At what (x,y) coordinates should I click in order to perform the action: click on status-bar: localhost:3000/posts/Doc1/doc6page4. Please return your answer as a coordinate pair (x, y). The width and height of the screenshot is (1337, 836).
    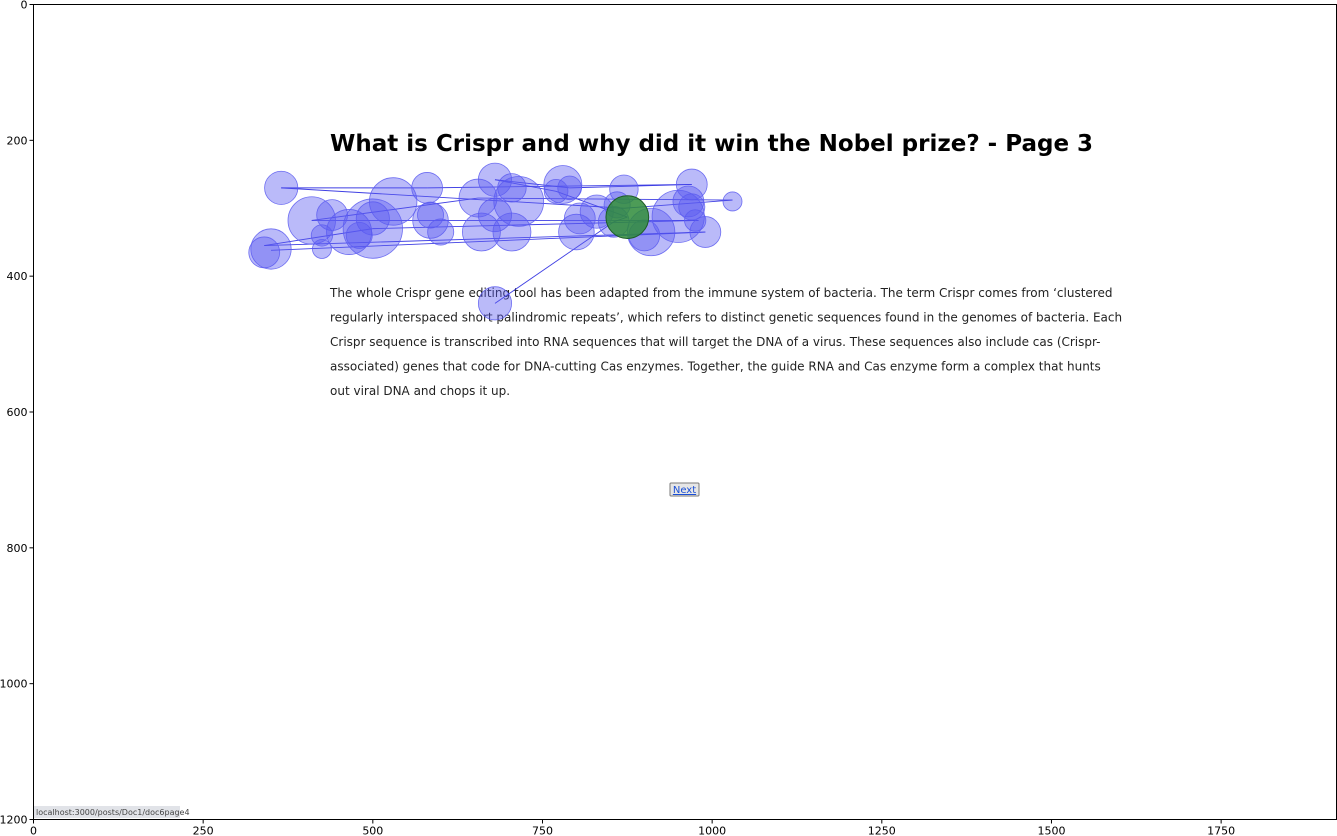
    Looking at the image, I should click on (112, 812).